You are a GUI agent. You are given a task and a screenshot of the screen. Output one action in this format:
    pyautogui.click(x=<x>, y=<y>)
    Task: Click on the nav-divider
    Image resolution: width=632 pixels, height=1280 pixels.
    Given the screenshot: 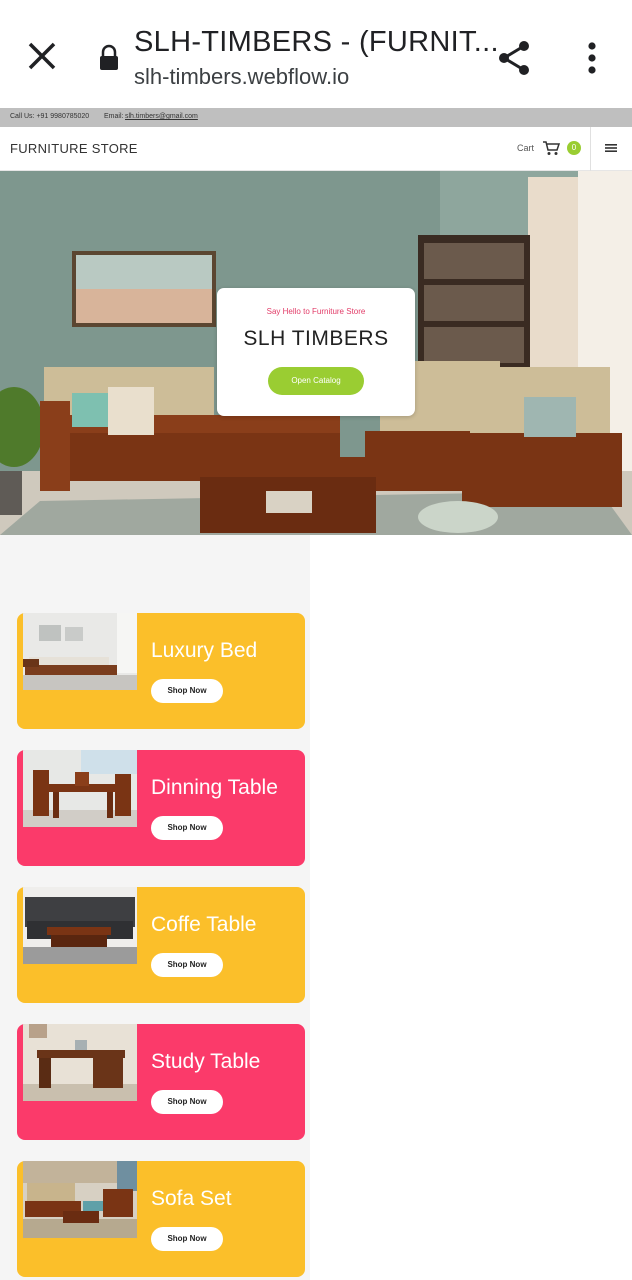 What is the action you would take?
    pyautogui.click(x=590, y=149)
    